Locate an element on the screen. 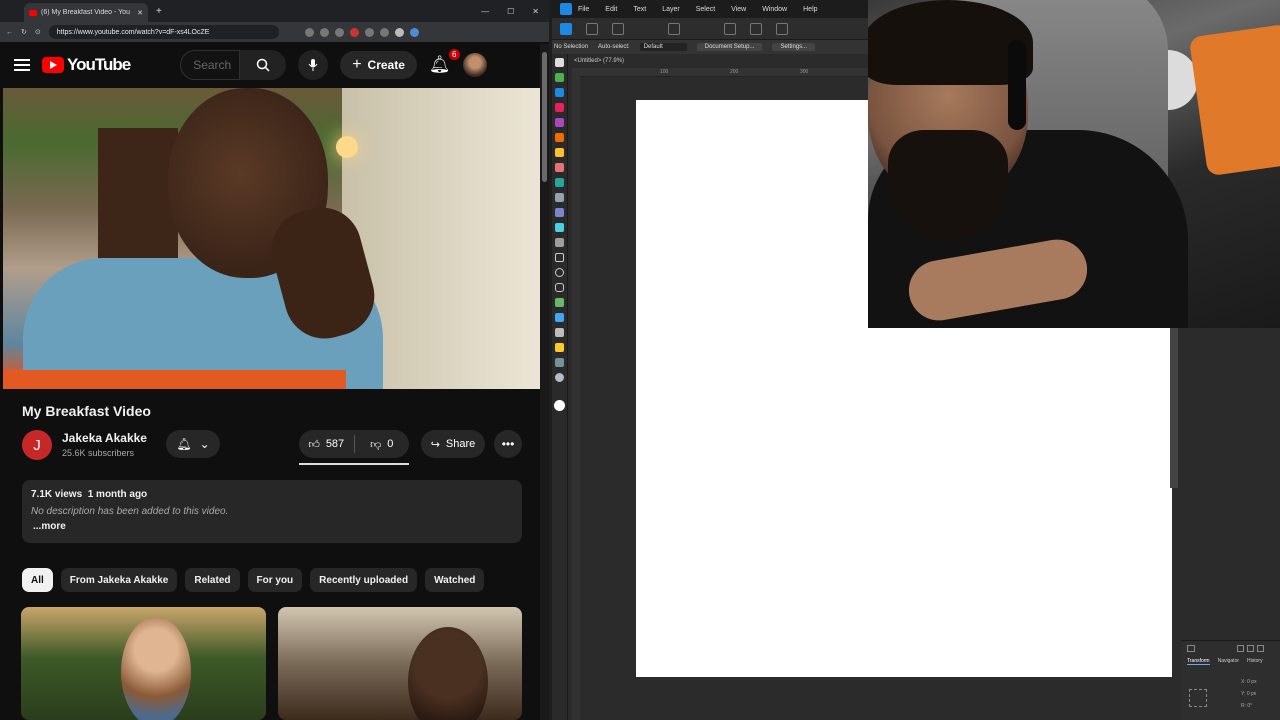 Image resolution: width=1280 pixels, height=720 pixels. crop-tool-icon is located at coordinates (559, 242).